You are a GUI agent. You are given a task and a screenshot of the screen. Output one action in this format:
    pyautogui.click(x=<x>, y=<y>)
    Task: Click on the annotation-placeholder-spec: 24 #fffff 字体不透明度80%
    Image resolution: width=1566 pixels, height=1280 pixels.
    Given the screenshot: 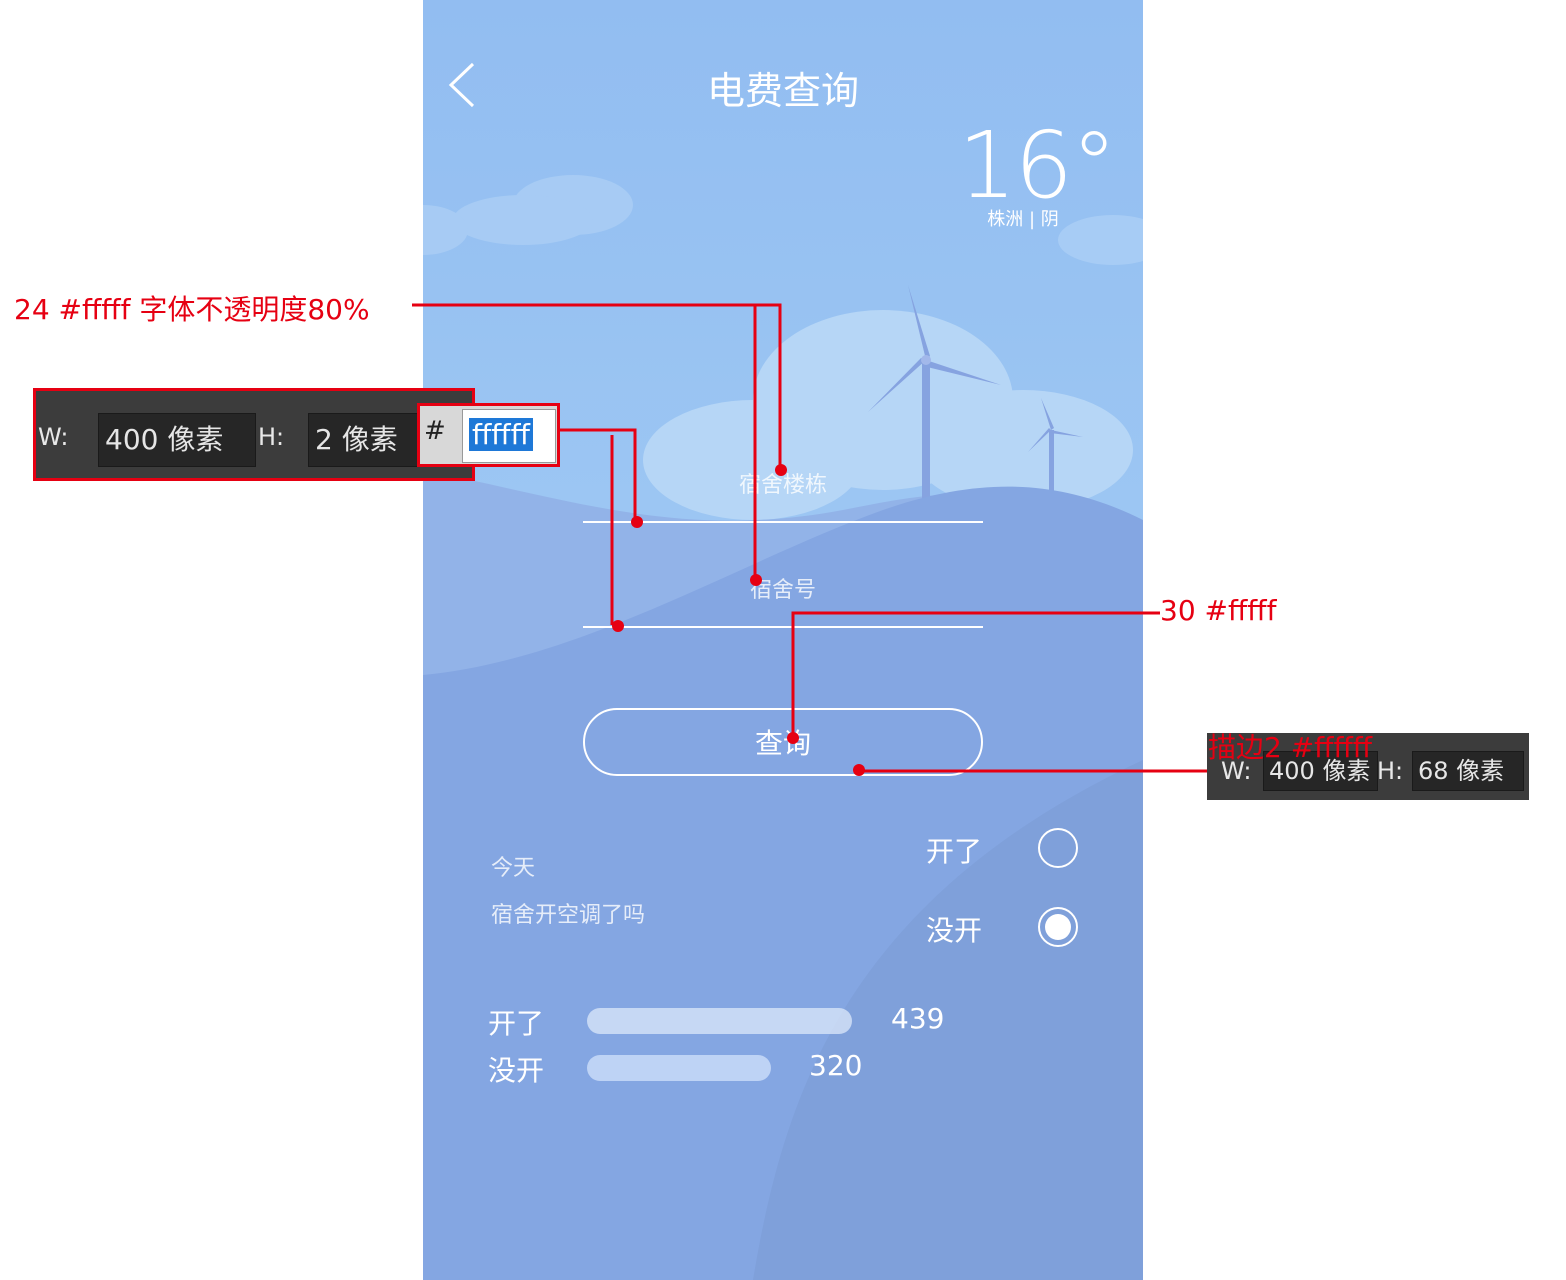 What is the action you would take?
    pyautogui.click(x=192, y=309)
    